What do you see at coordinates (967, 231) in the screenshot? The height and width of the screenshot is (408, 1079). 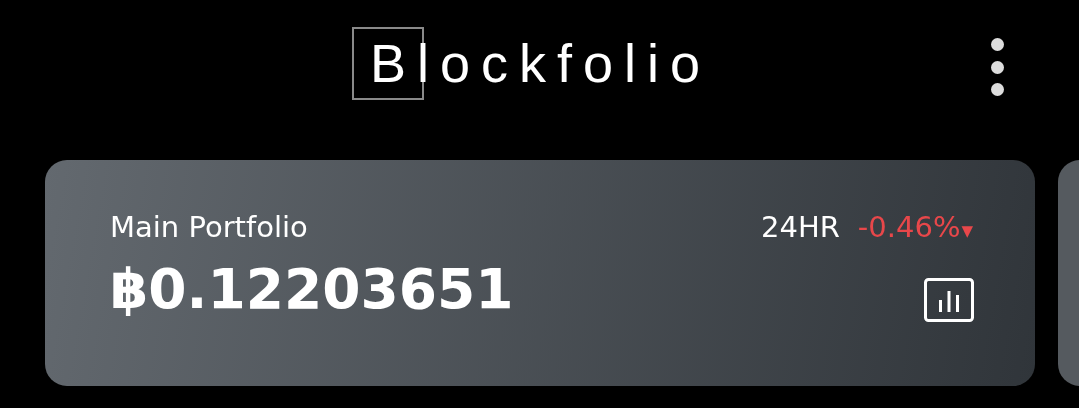 I see `change-arrow: ▼` at bounding box center [967, 231].